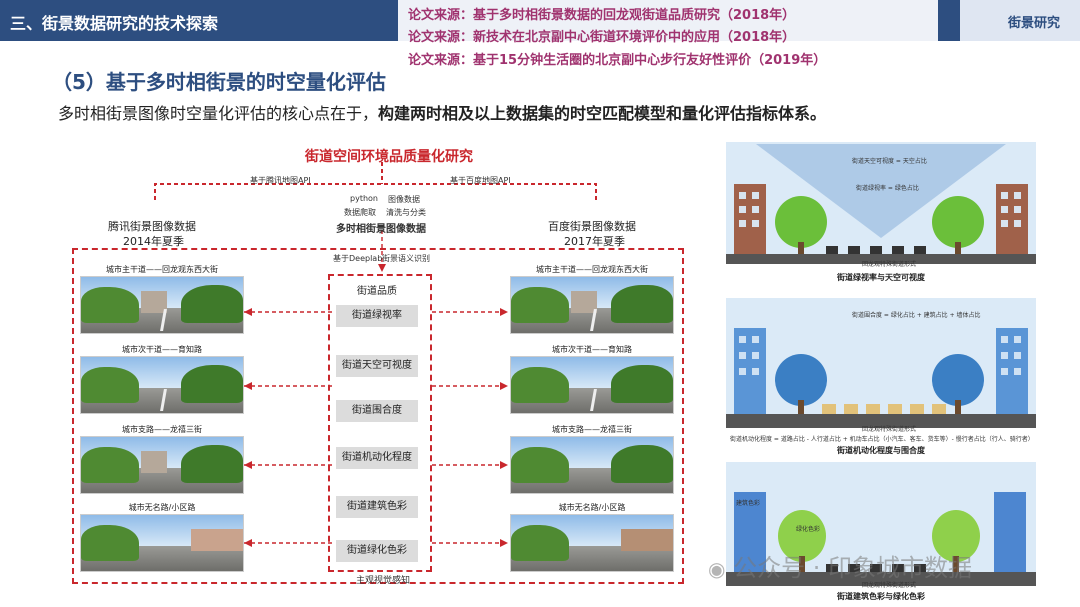 Image resolution: width=1080 pixels, height=607 pixels. What do you see at coordinates (153, 241) in the screenshot?
I see `left-source-date: 2014年夏季` at bounding box center [153, 241].